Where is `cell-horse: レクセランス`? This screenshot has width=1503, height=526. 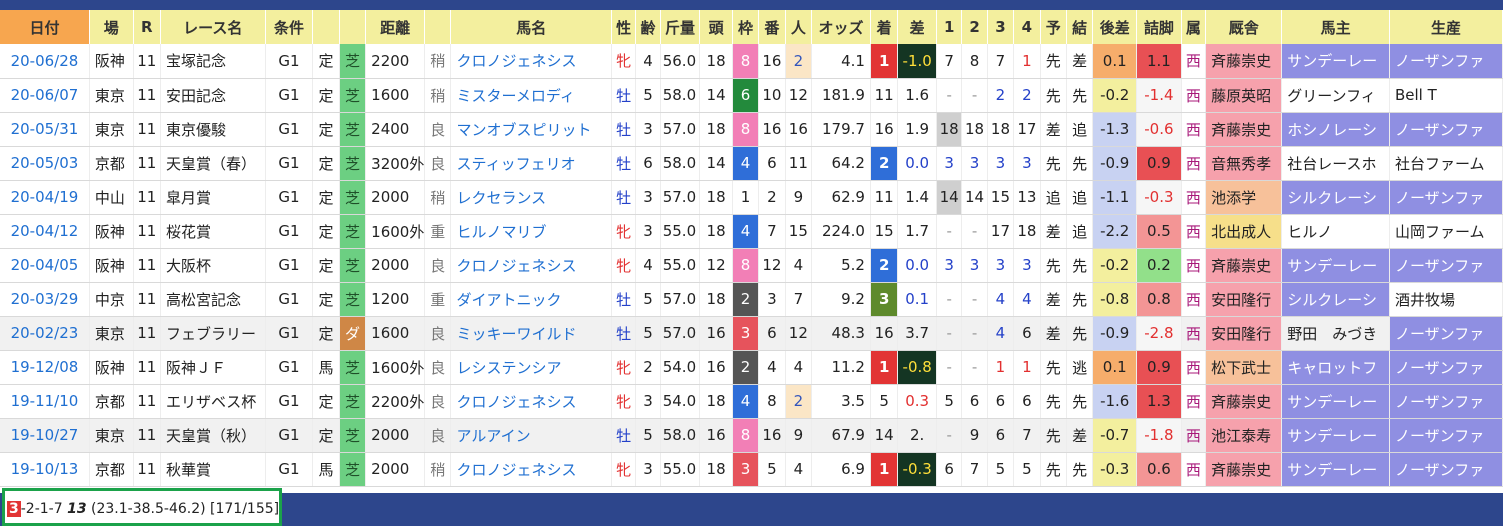 cell-horse: レクセランス is located at coordinates (531, 197).